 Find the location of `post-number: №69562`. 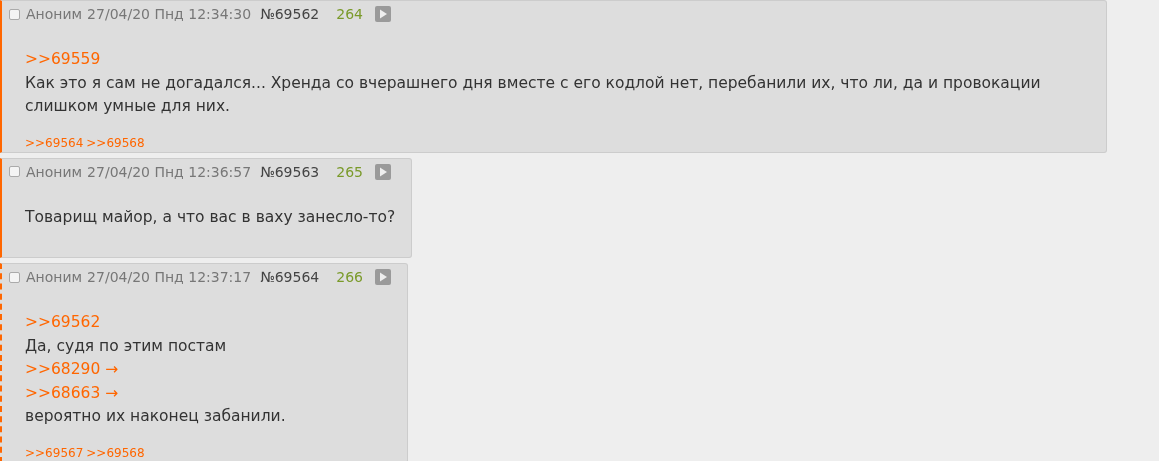

post-number: №69562 is located at coordinates (290, 14).